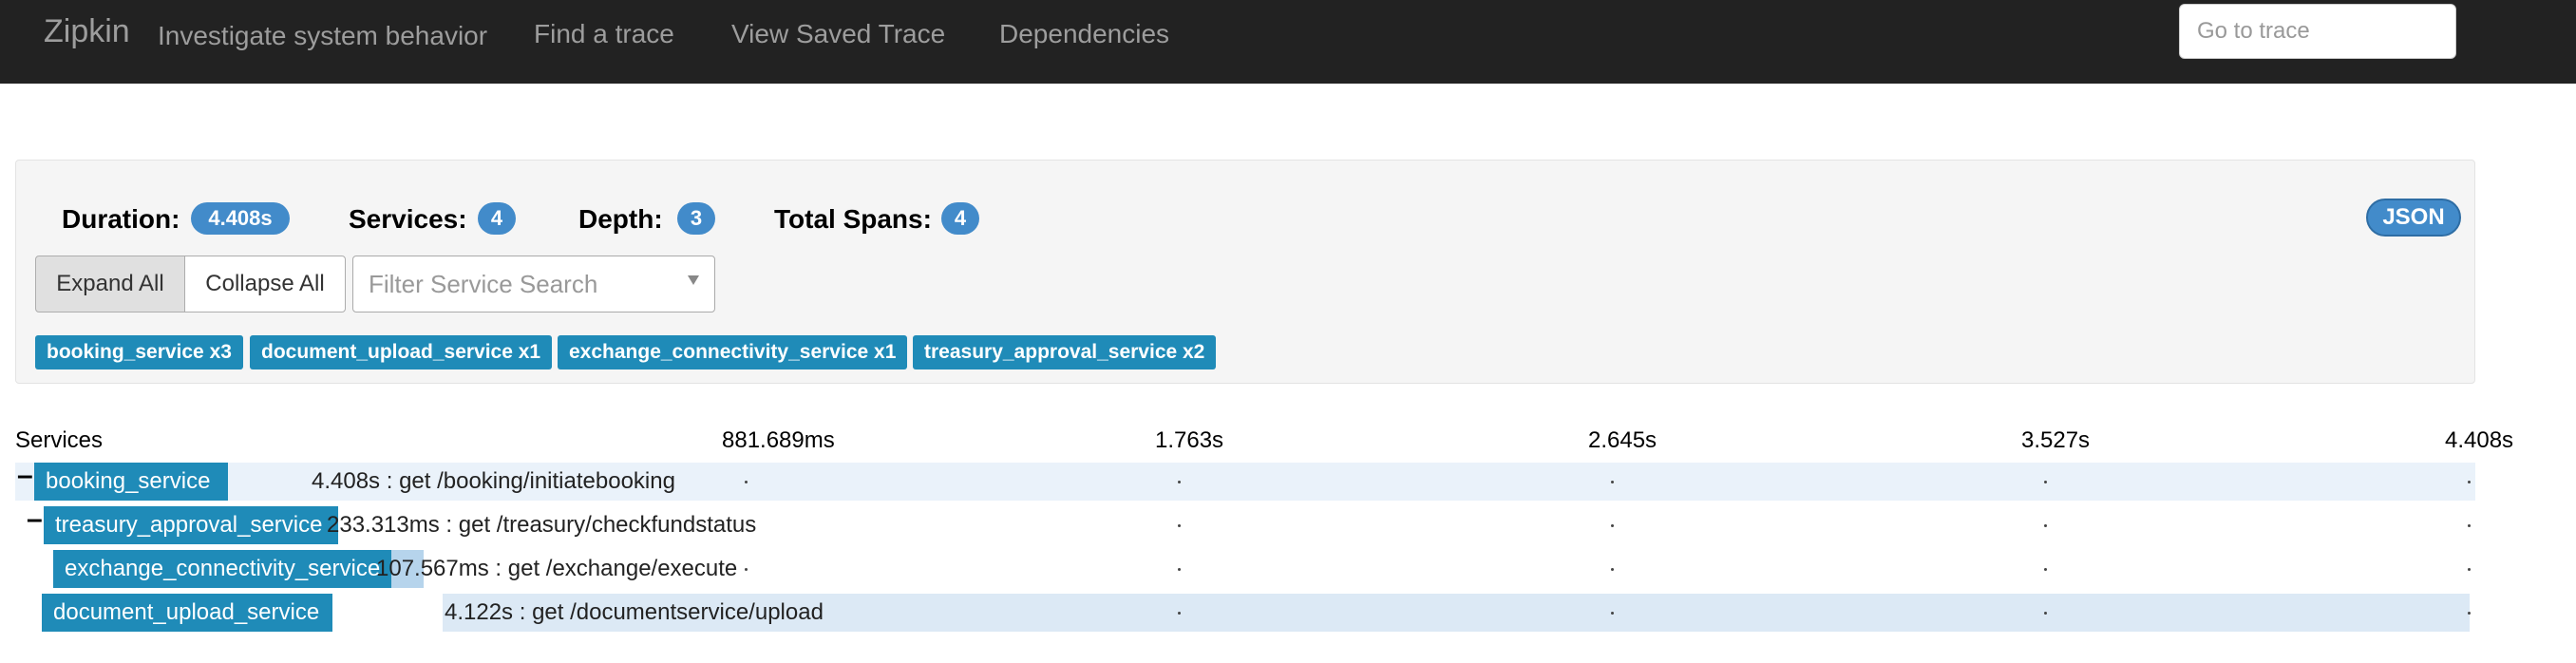  Describe the element at coordinates (733, 352) in the screenshot. I see `service-tag-exchange-connectivity: exchange_connectivity_service x1` at that location.